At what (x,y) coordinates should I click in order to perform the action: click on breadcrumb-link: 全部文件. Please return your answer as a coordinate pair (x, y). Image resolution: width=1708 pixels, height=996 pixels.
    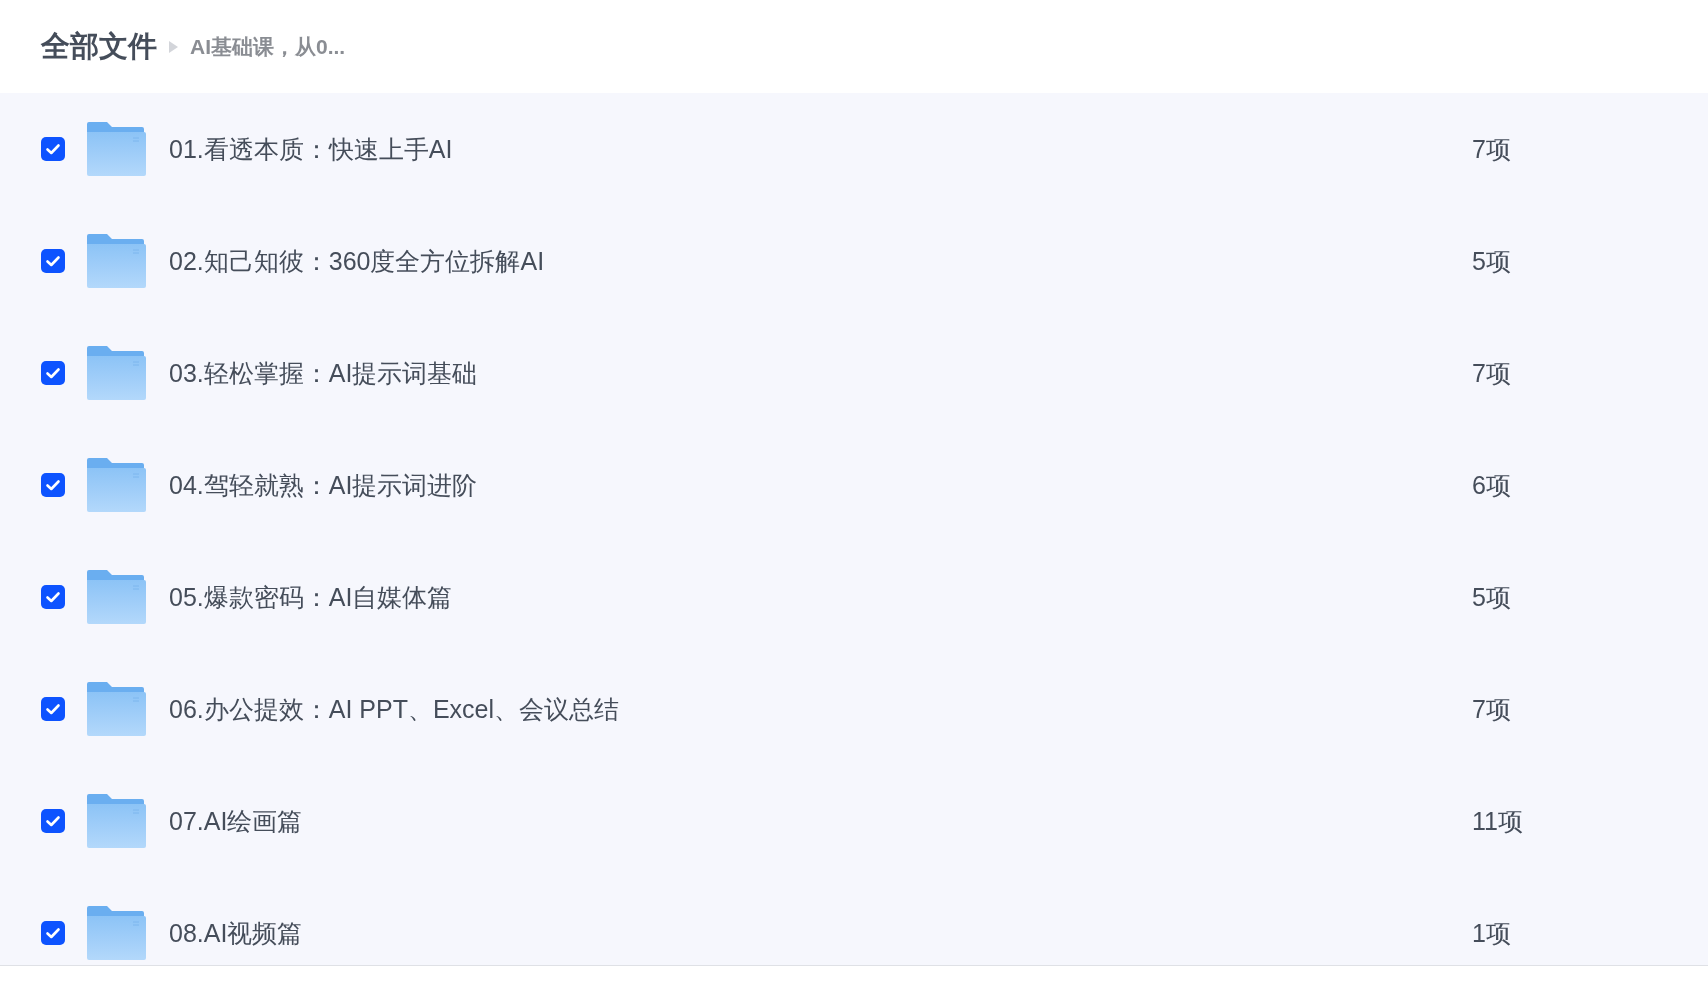
    Looking at the image, I should click on (99, 46).